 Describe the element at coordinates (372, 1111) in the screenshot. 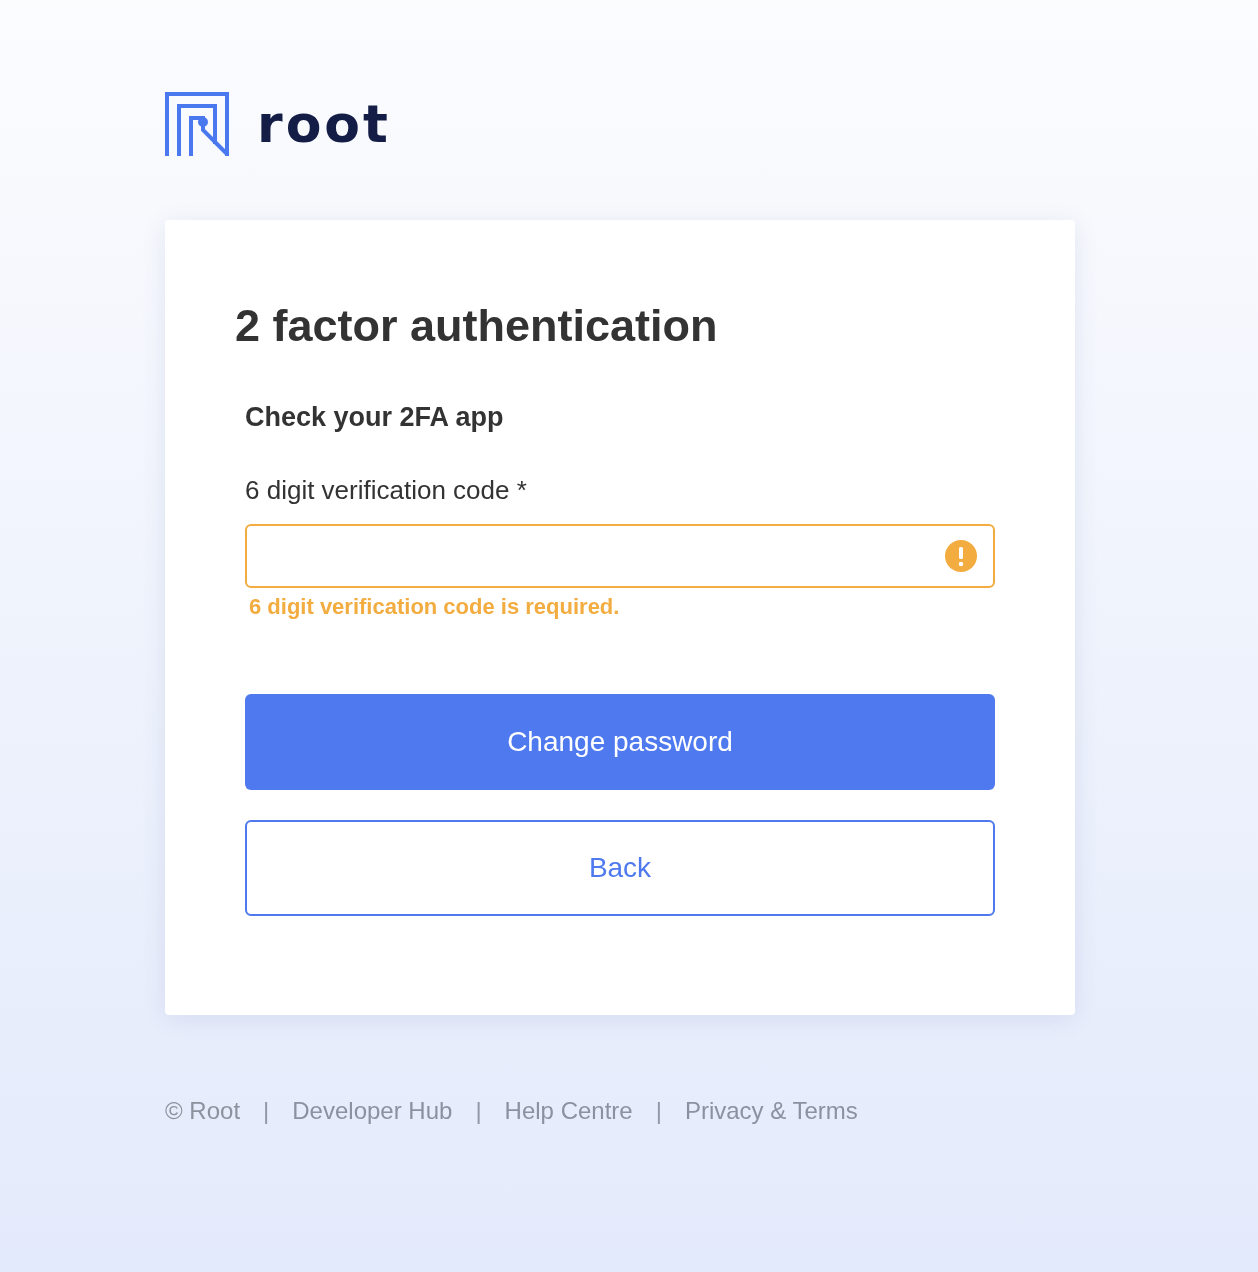

I see `footer-link: Developer Hub` at that location.